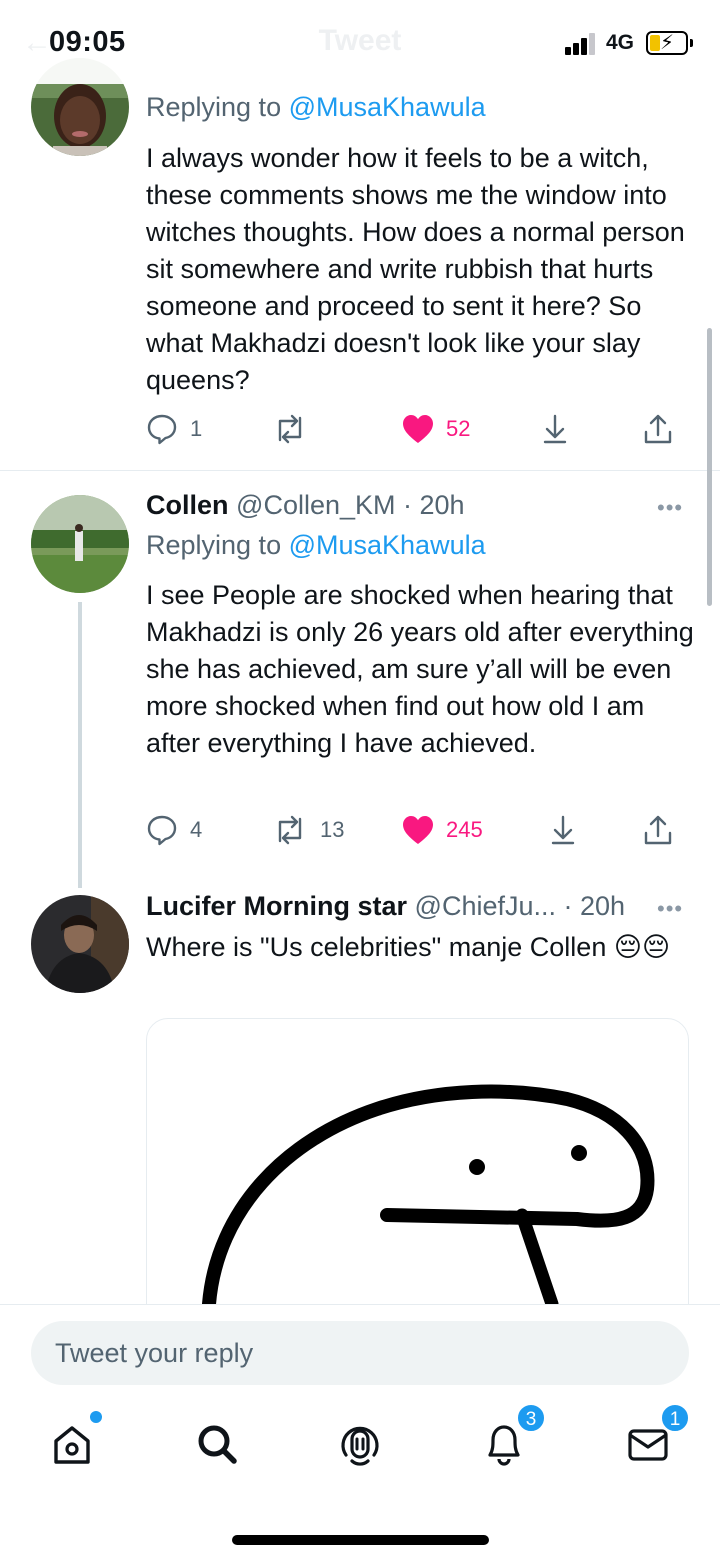  What do you see at coordinates (458, 428) in the screenshot?
I see `like-count: 52` at bounding box center [458, 428].